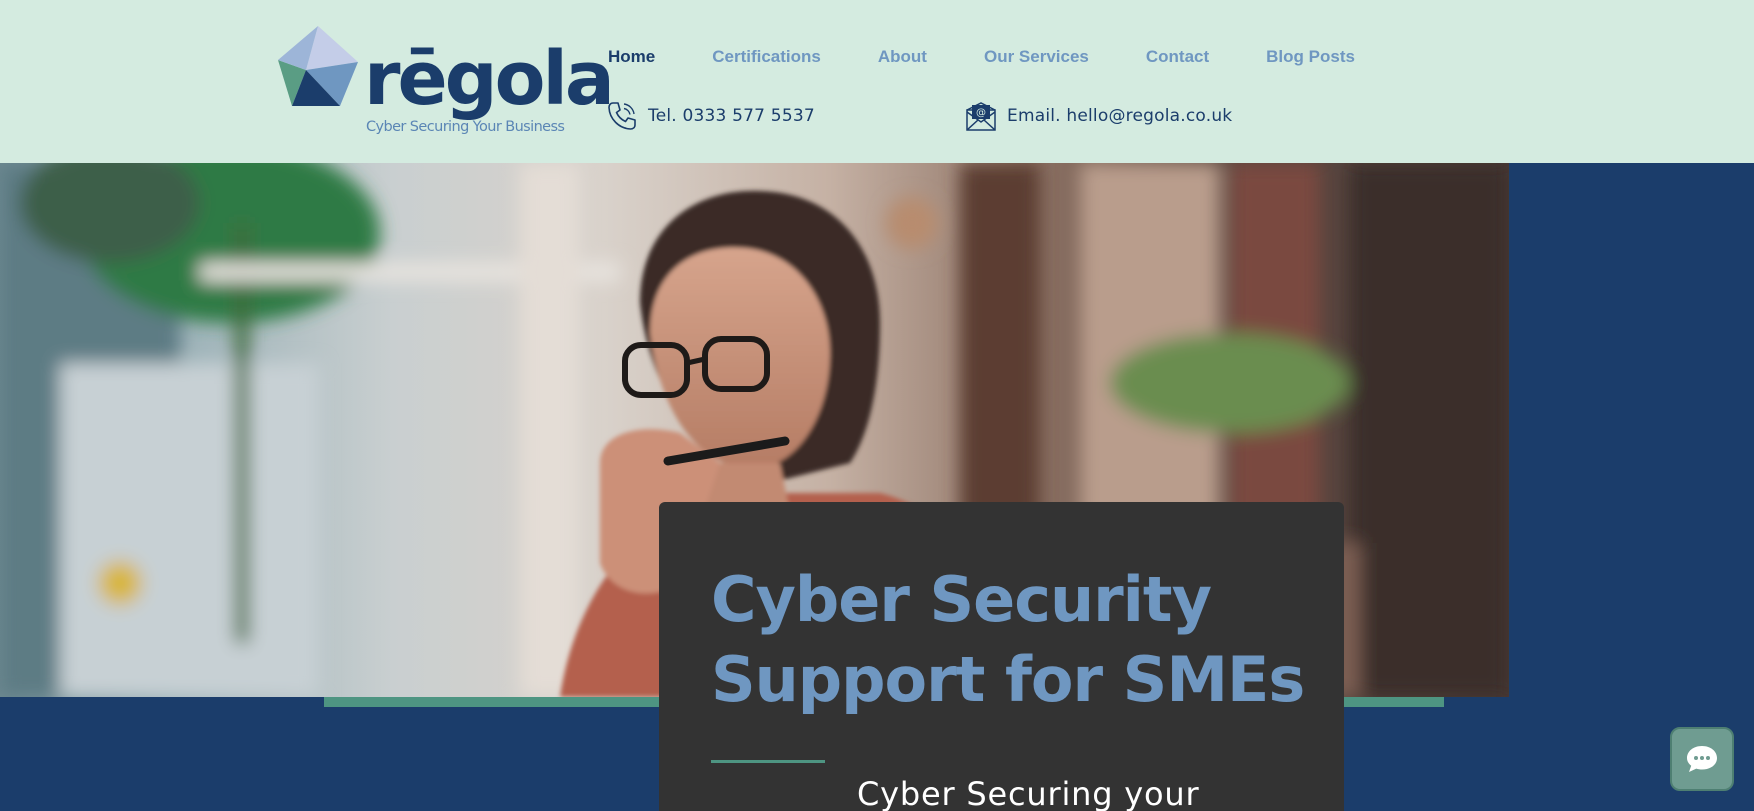 Image resolution: width=1754 pixels, height=811 pixels. I want to click on nav-contact: Contact, so click(1177, 57).